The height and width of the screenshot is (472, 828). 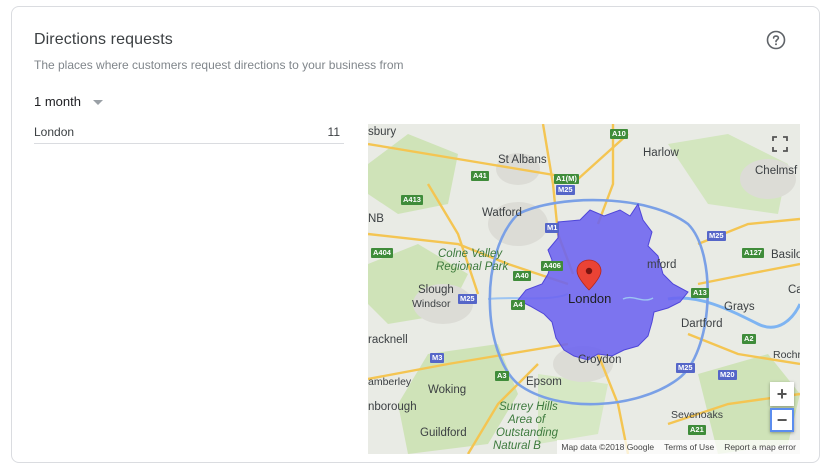 What do you see at coordinates (776, 40) in the screenshot?
I see `help-circle-icon` at bounding box center [776, 40].